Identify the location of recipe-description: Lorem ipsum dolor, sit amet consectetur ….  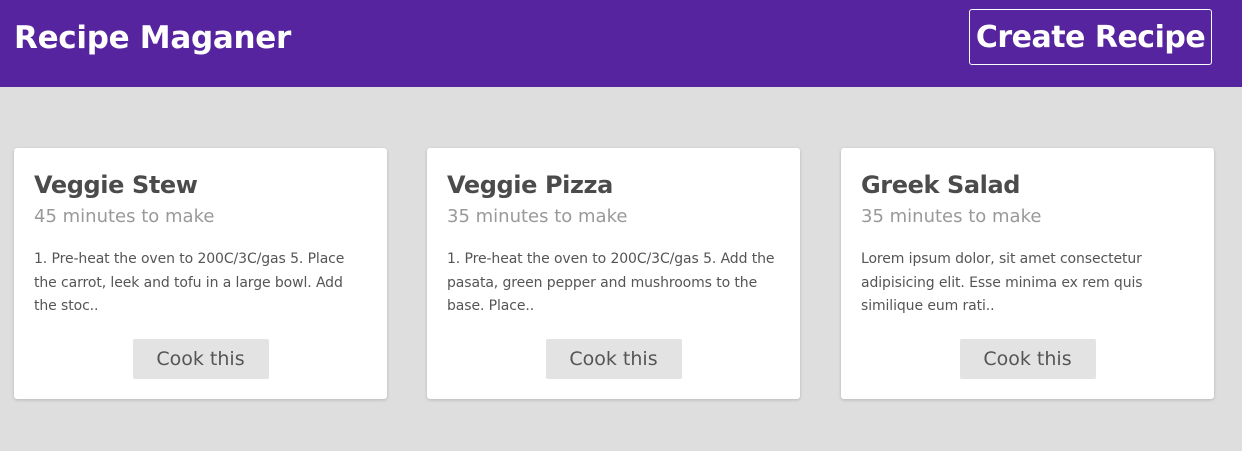
(1002, 282).